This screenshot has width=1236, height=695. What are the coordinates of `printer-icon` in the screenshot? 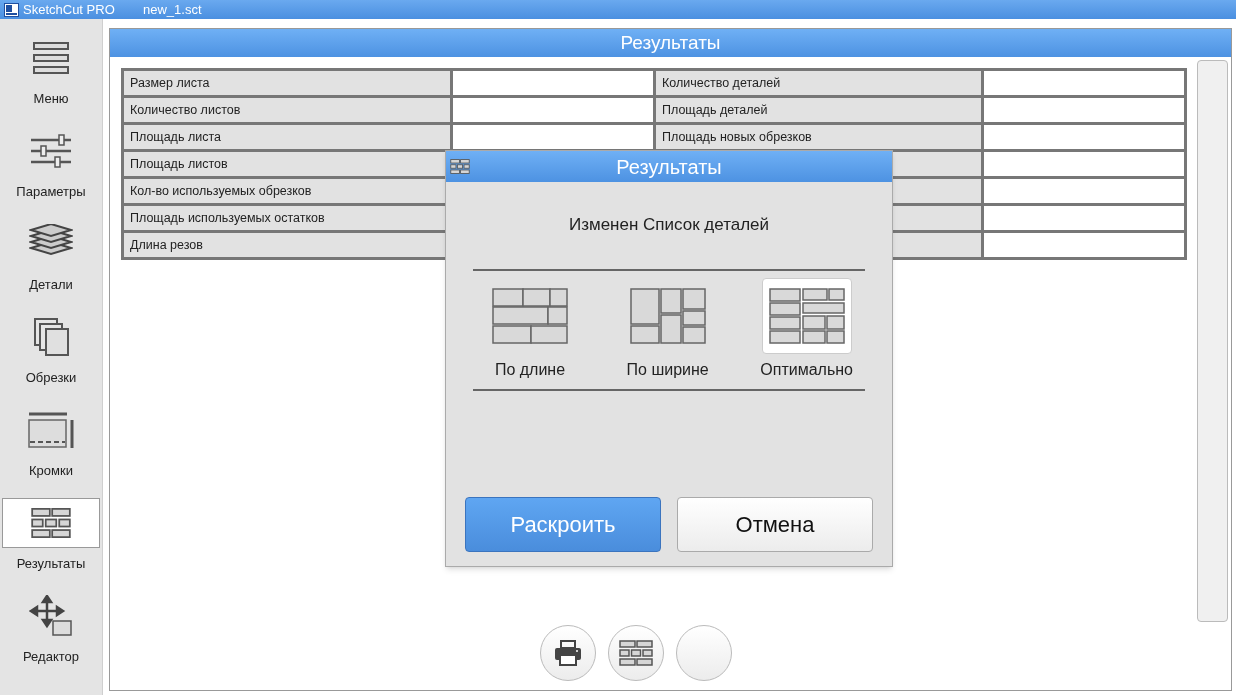 It's located at (567, 653).